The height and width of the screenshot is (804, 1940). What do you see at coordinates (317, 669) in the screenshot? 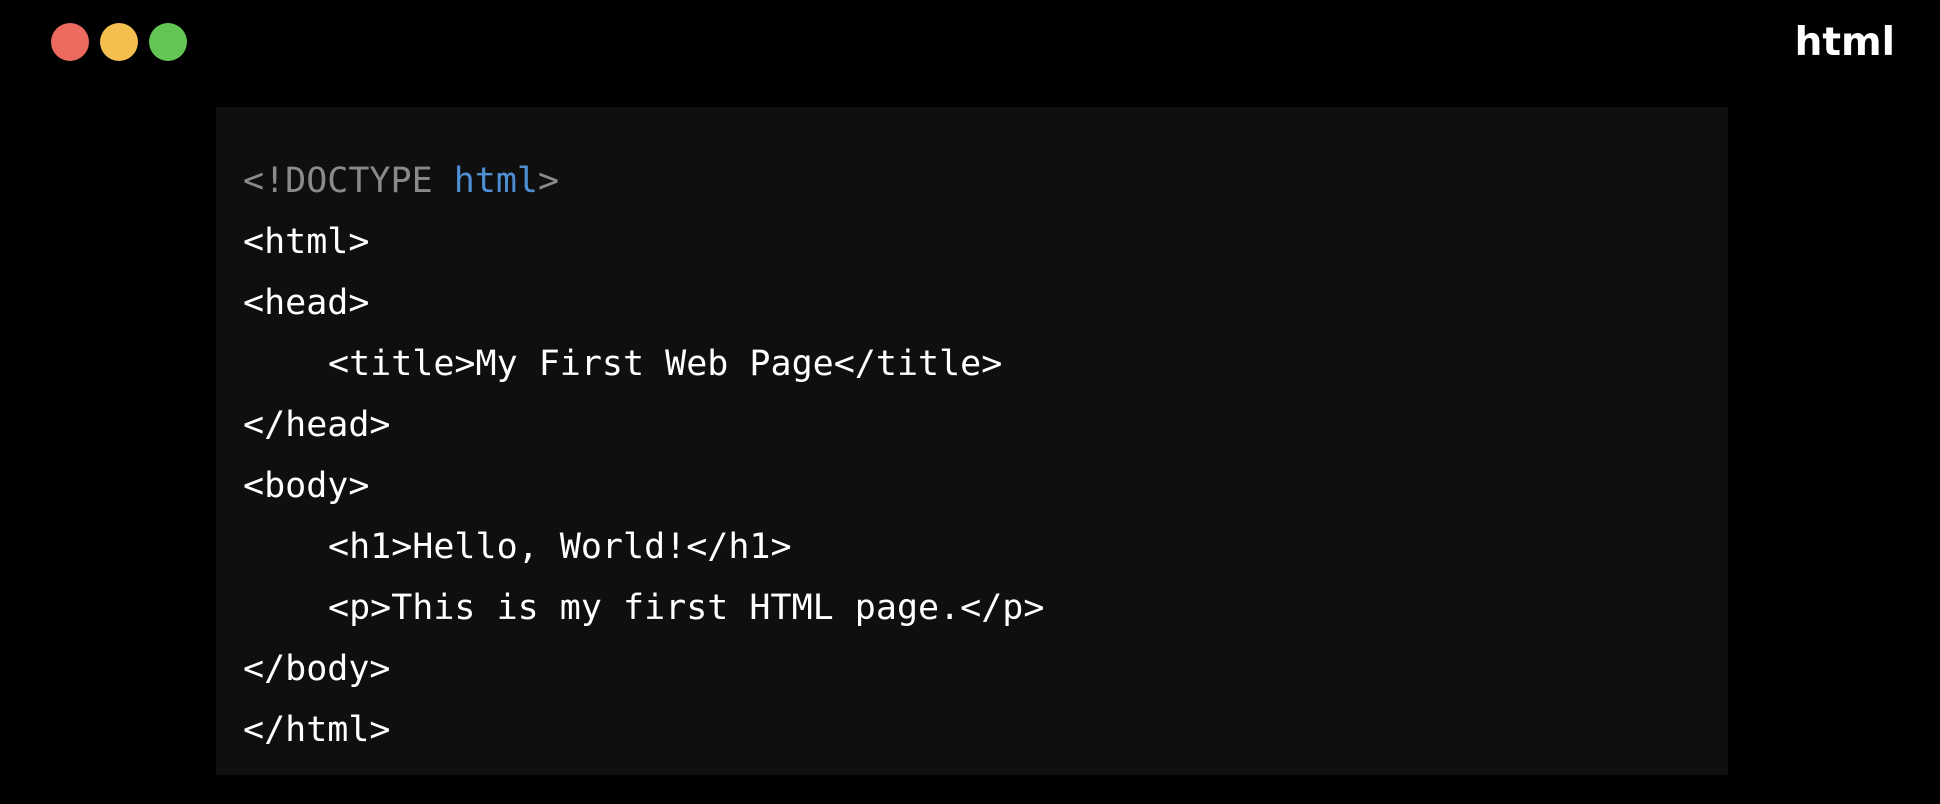
I see `code-line: </body>` at bounding box center [317, 669].